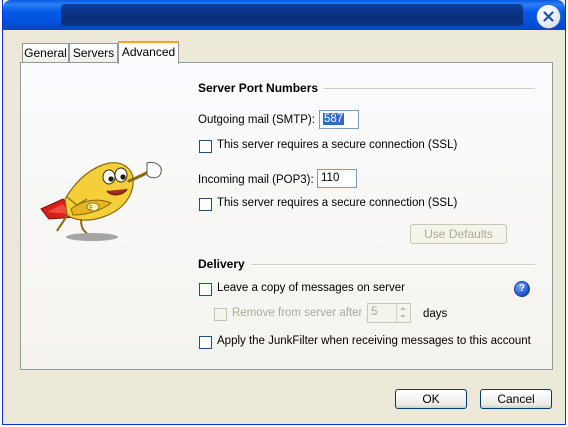  I want to click on title-text-area, so click(292, 15).